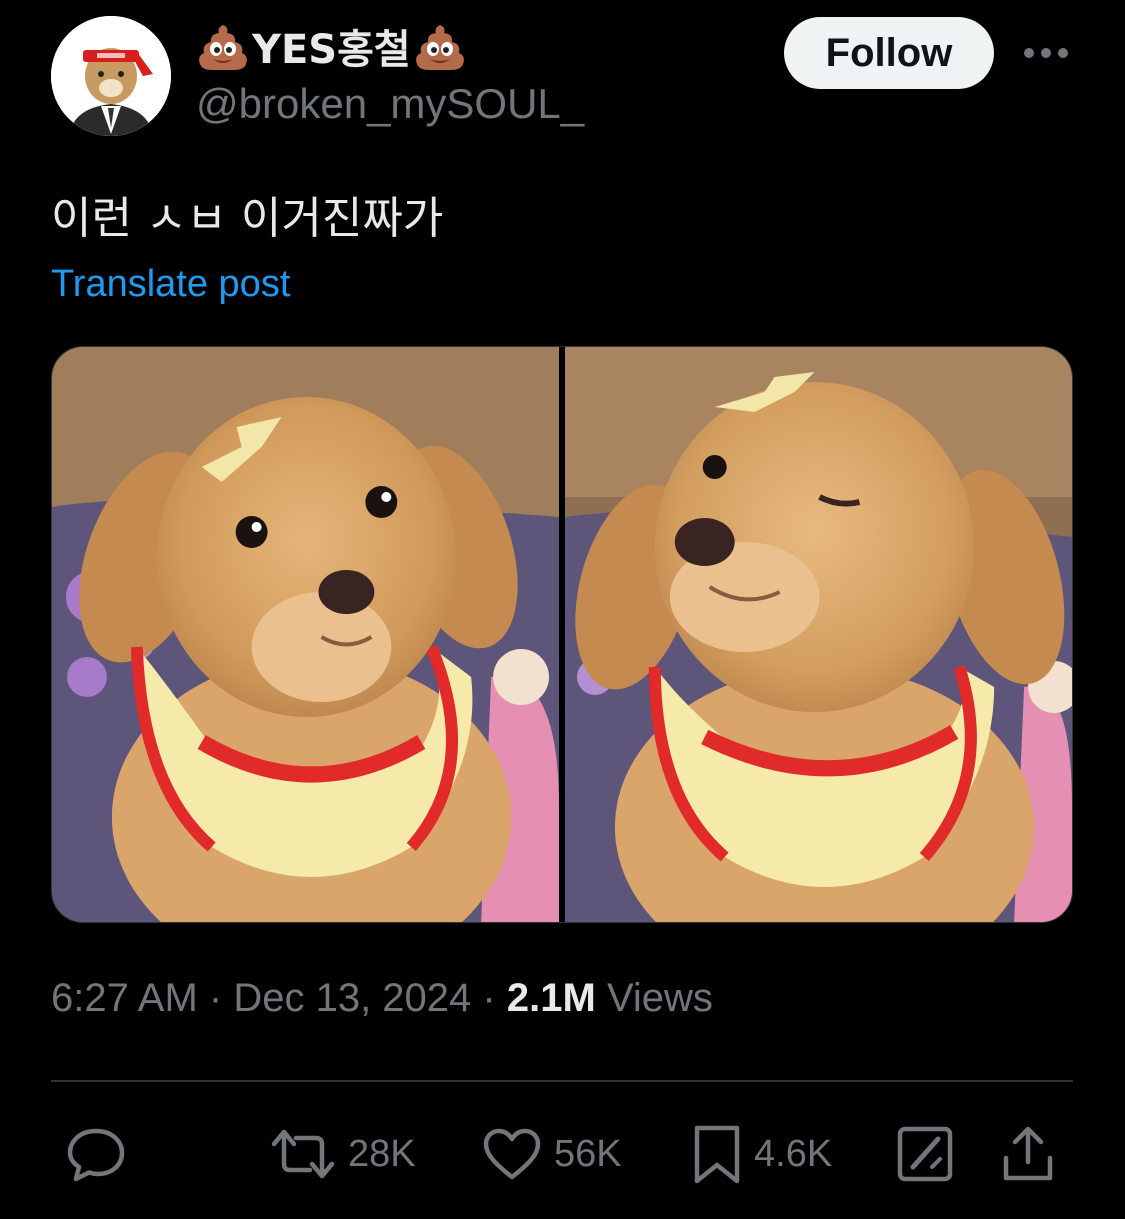  Describe the element at coordinates (331, 50) in the screenshot. I see `display-name-text: YES홍철` at that location.